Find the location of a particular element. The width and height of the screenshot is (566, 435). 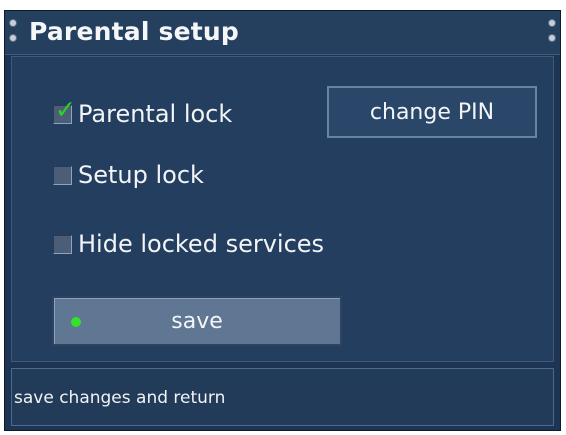

hide-locked-services-option: Hide locked services is located at coordinates (188, 244).